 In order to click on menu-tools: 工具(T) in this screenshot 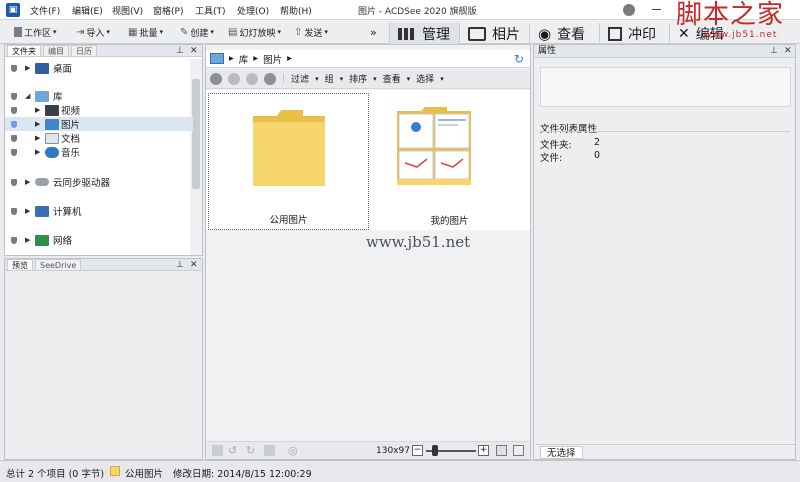, I will do `click(210, 10)`.